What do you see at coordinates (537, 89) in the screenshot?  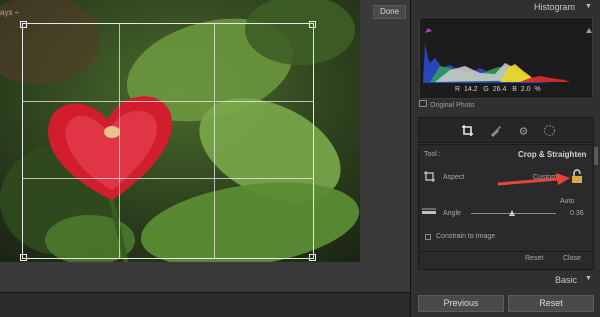 I see `percent-symbol: %` at bounding box center [537, 89].